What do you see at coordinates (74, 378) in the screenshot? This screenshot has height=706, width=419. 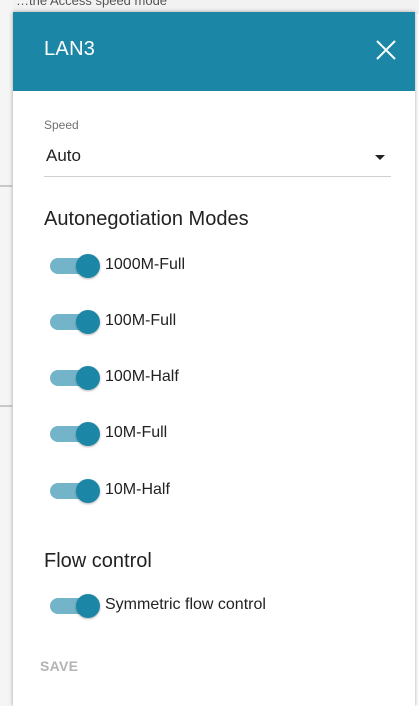 I see `mode-toggle-100m-half` at bounding box center [74, 378].